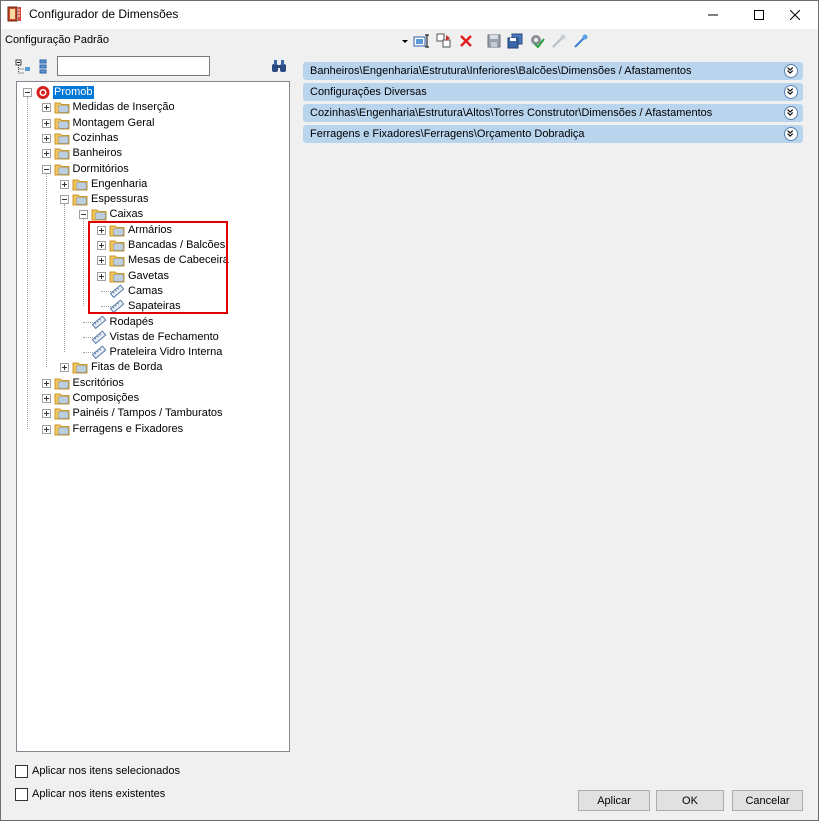  I want to click on tree-node: Cozinhas, so click(152, 138).